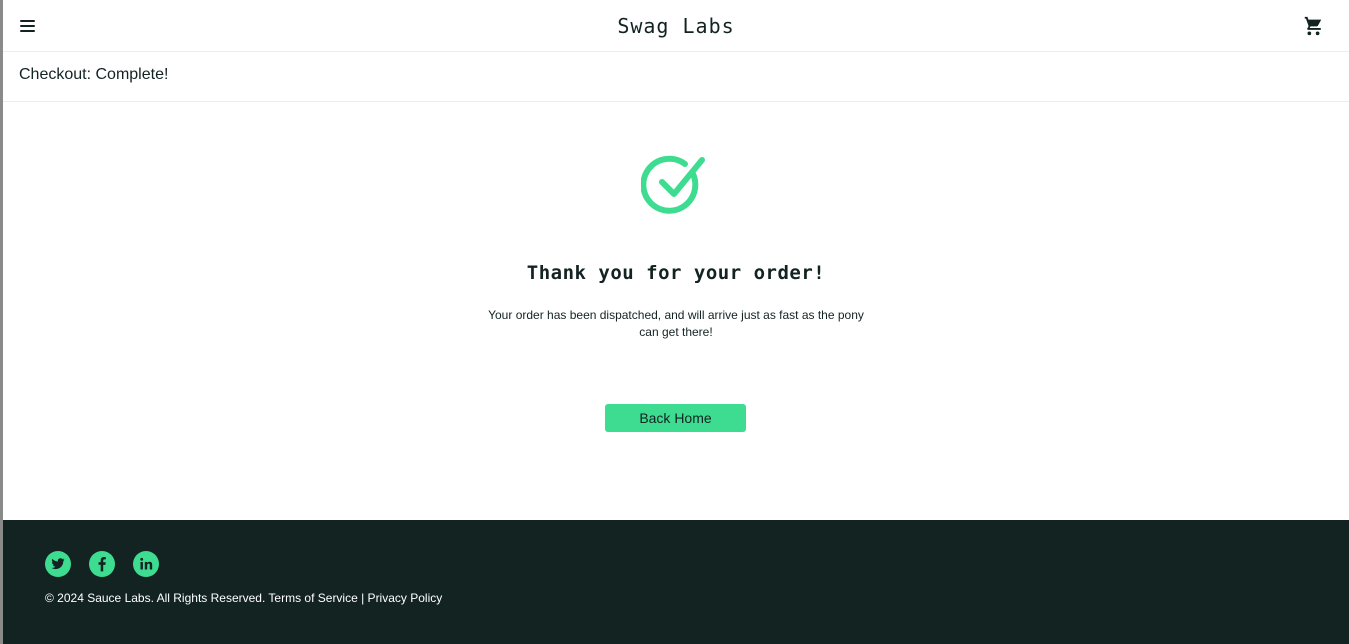 The image size is (1349, 644). Describe the element at coordinates (94, 74) in the screenshot. I see `page-title: Checkout: Complete!` at that location.